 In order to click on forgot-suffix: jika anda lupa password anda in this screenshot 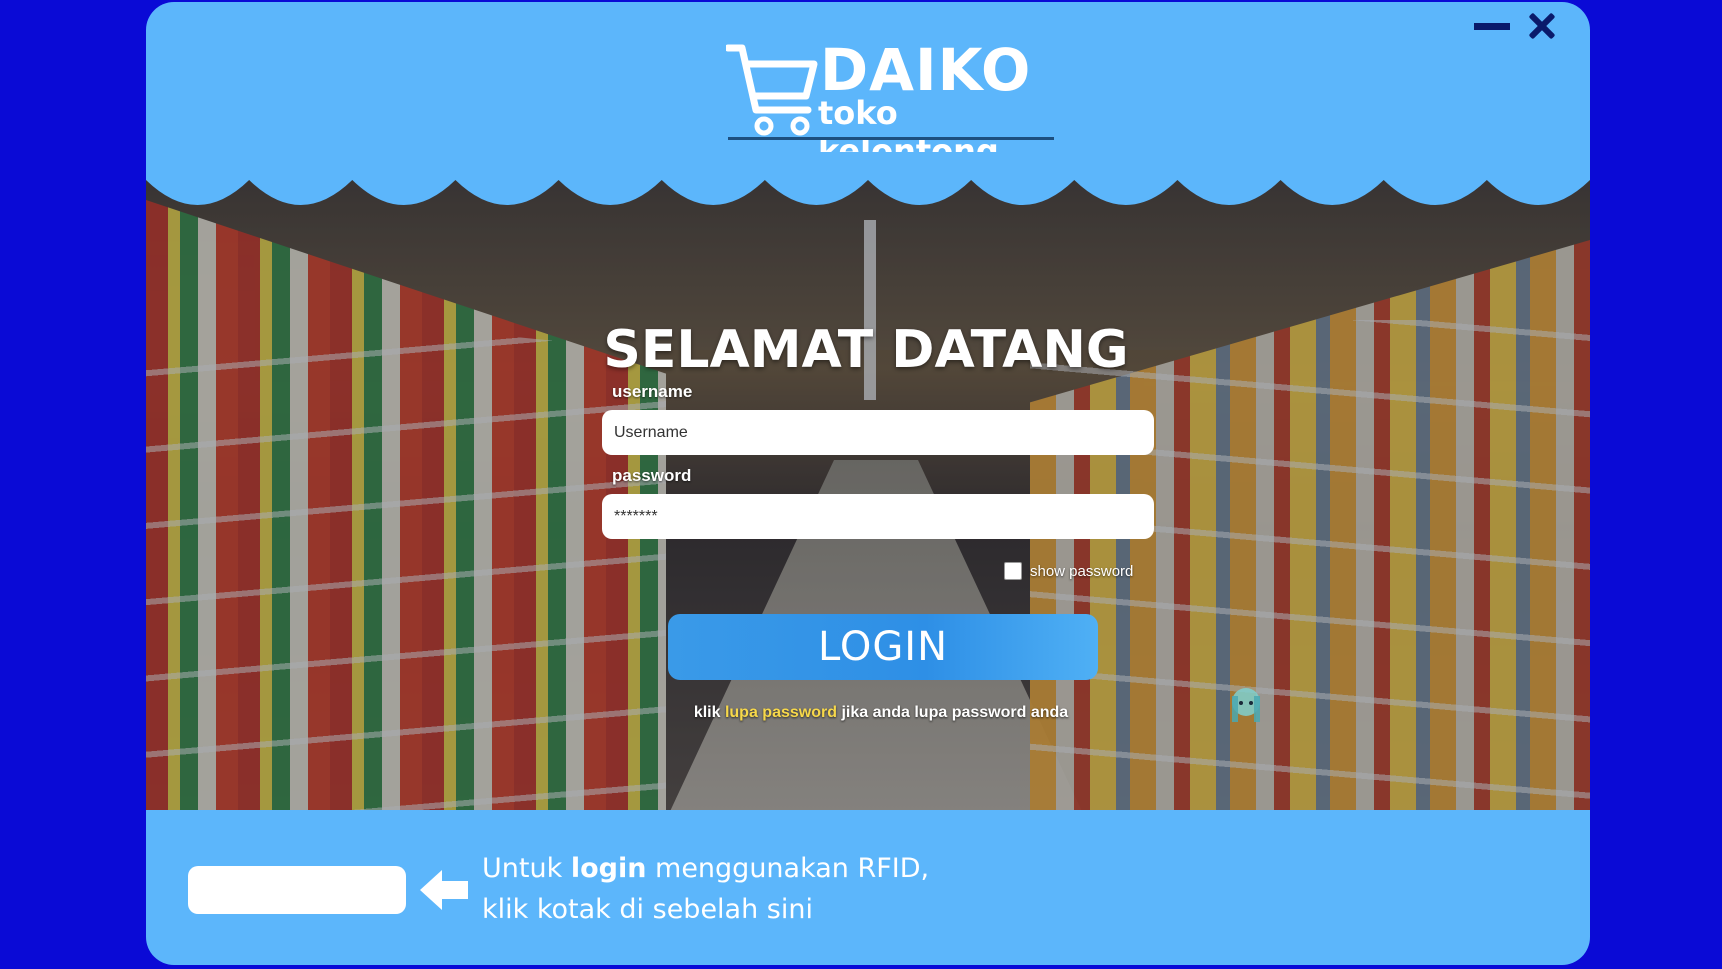, I will do `click(955, 712)`.